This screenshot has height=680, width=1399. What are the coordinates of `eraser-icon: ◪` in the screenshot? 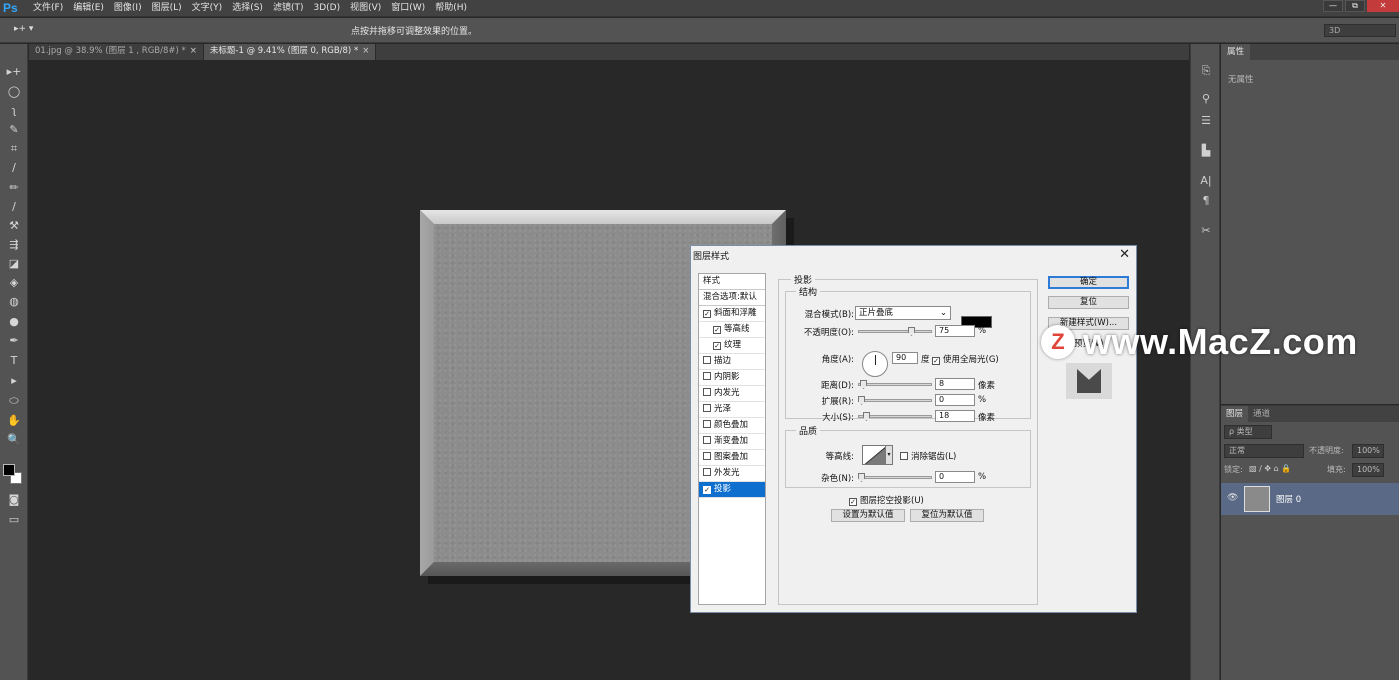 It's located at (14, 264).